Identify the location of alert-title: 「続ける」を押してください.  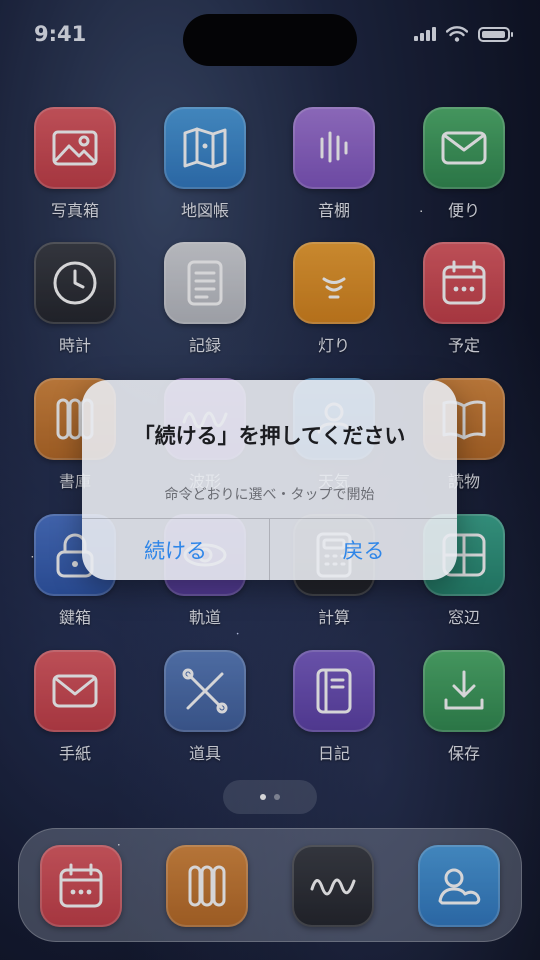
(269, 436).